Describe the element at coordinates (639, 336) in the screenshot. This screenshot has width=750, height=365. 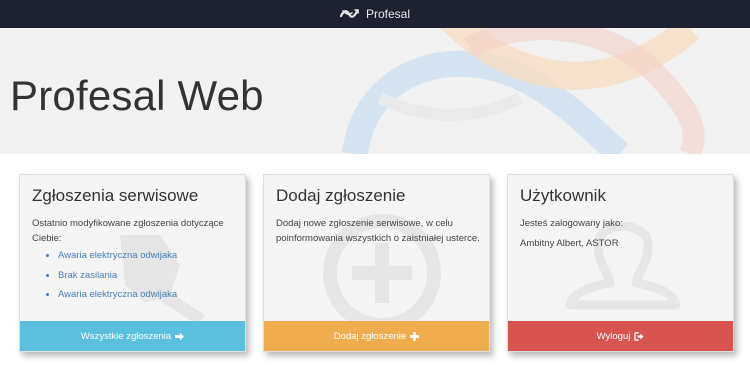
I see `sign-out-icon` at that location.